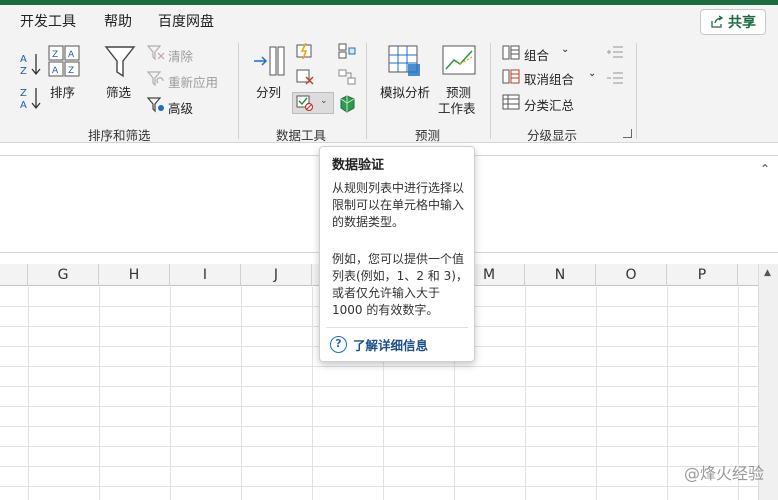 This screenshot has width=778, height=500. I want to click on share-icon, so click(717, 21).